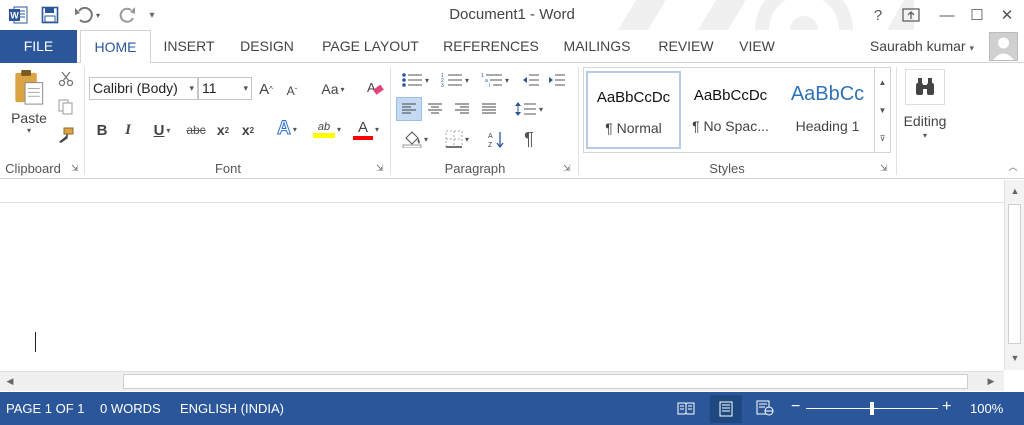 The image size is (1024, 425). Describe the element at coordinates (462, 109) in the screenshot. I see `align-right-icon` at that location.